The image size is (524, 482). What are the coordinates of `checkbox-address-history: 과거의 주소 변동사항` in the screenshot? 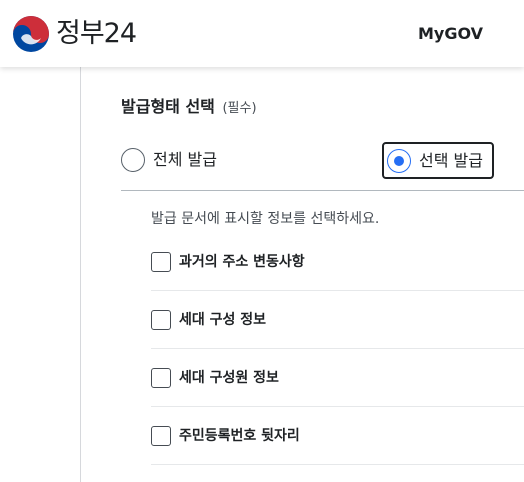 It's located at (337, 262).